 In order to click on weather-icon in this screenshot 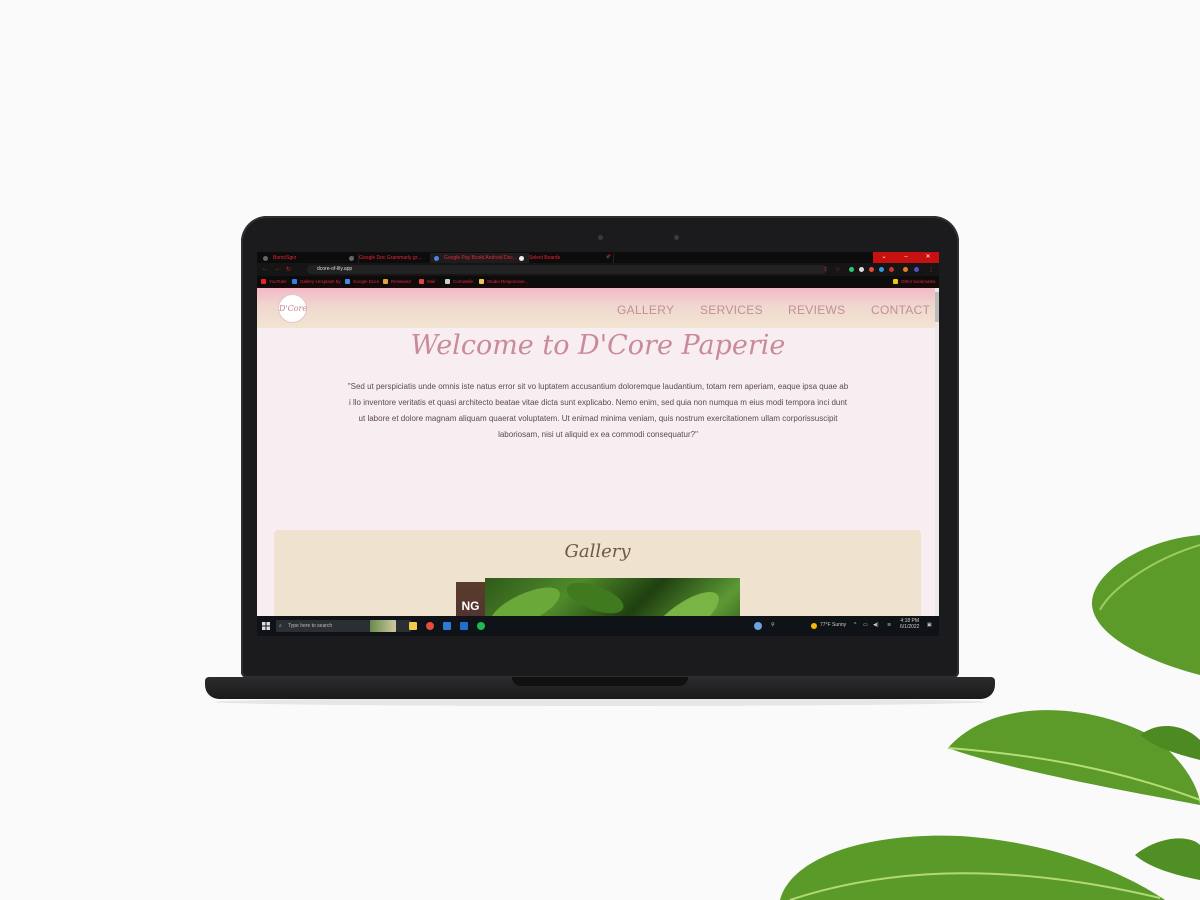, I will do `click(814, 626)`.